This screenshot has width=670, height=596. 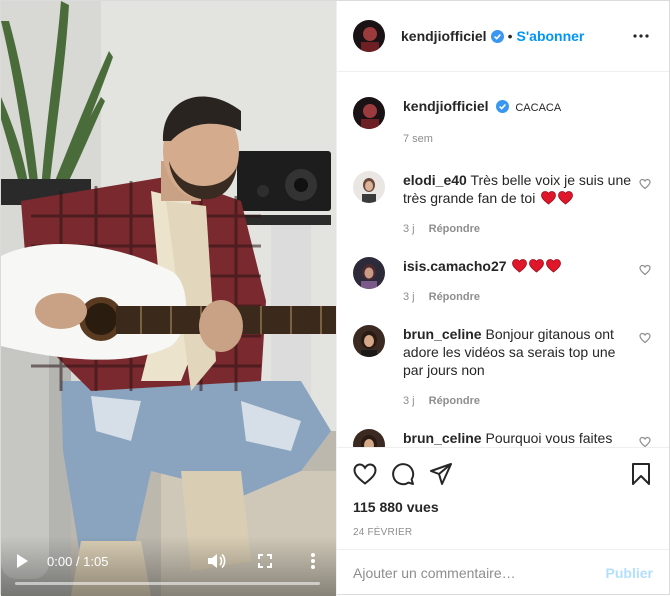 What do you see at coordinates (418, 139) in the screenshot?
I see `caption-time: 7 sem` at bounding box center [418, 139].